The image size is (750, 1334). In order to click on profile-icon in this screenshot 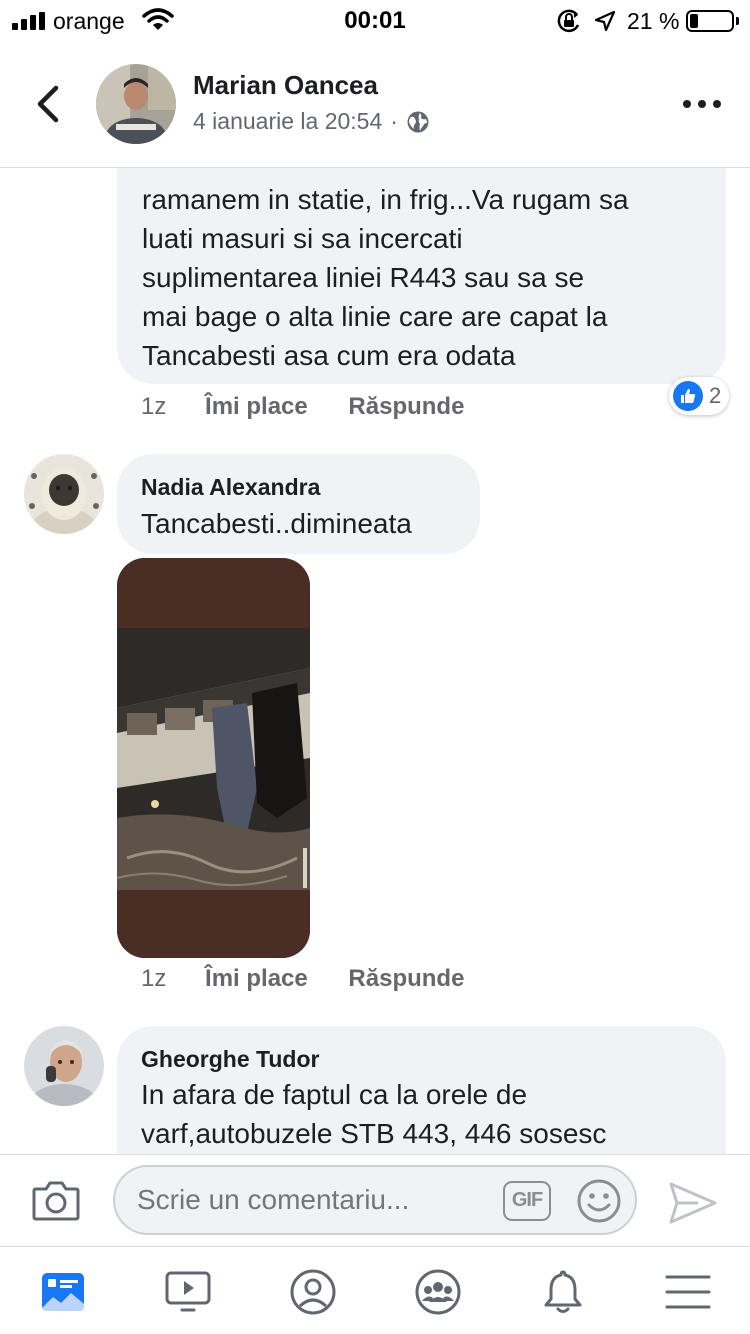, I will do `click(313, 1292)`.